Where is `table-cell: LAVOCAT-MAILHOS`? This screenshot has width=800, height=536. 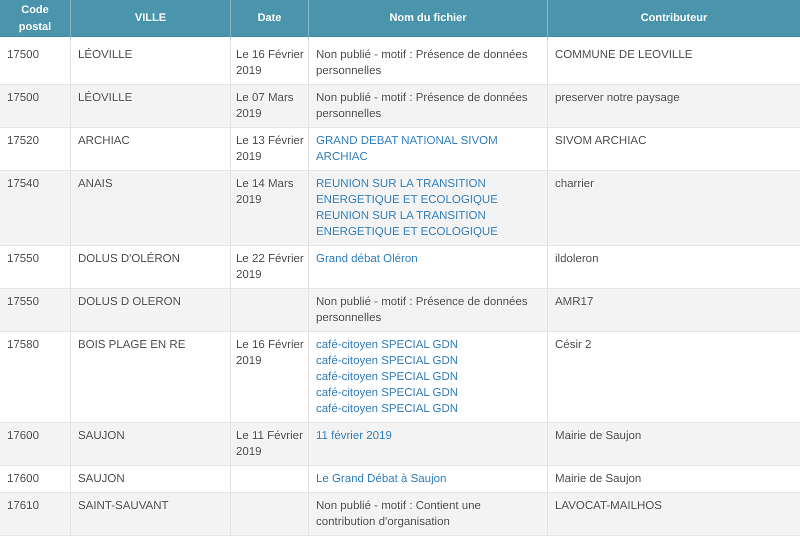 table-cell: LAVOCAT-MAILHOS is located at coordinates (673, 514).